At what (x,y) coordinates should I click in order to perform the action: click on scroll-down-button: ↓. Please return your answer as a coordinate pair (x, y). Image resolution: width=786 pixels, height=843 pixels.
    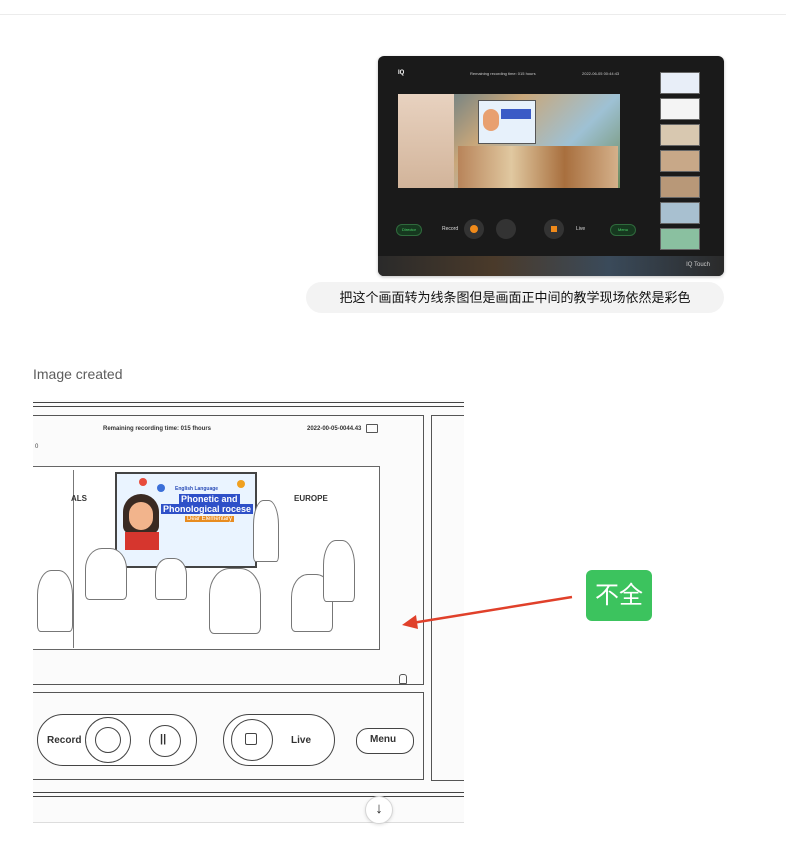
    Looking at the image, I should click on (379, 810).